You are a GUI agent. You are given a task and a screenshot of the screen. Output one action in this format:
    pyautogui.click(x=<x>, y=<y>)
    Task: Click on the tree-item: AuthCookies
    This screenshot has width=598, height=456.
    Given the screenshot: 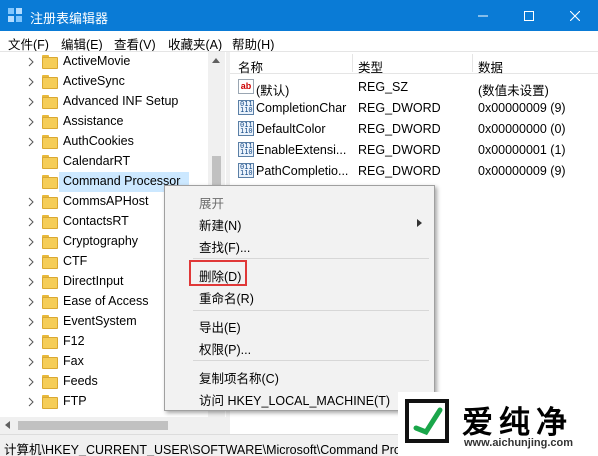 What is the action you would take?
    pyautogui.click(x=105, y=142)
    